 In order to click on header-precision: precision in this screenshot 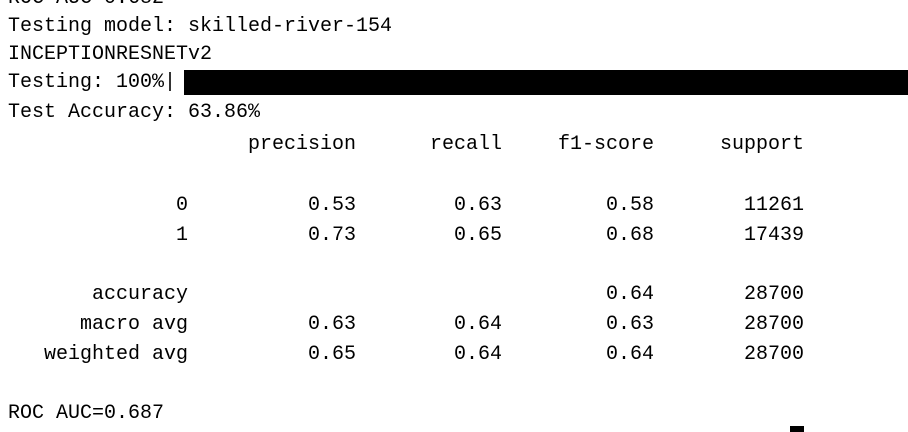, I will do `click(301, 144)`.